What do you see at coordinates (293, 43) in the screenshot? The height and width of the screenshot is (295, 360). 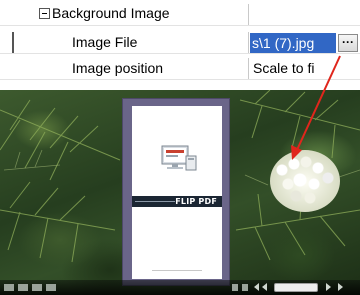 I see `image-file-value-input: s\1 (7).jpg` at bounding box center [293, 43].